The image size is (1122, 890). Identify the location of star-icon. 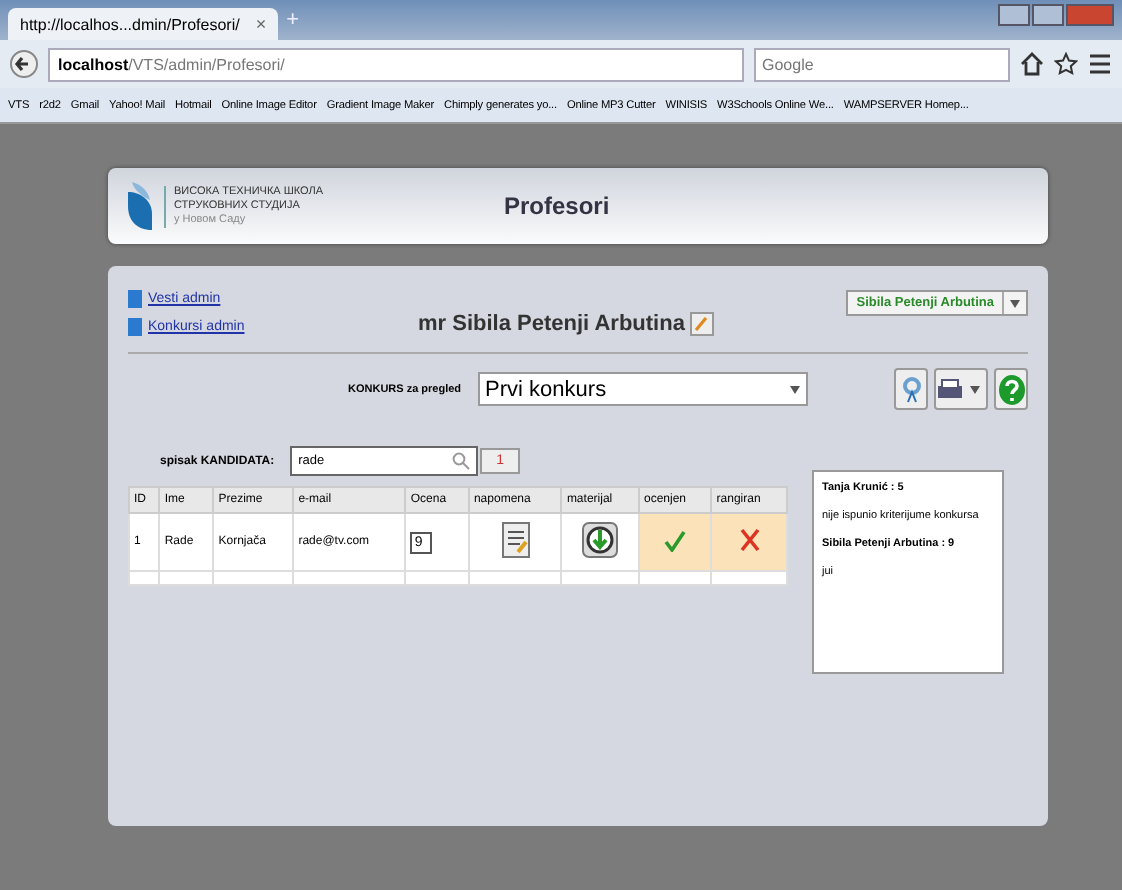
(1066, 64).